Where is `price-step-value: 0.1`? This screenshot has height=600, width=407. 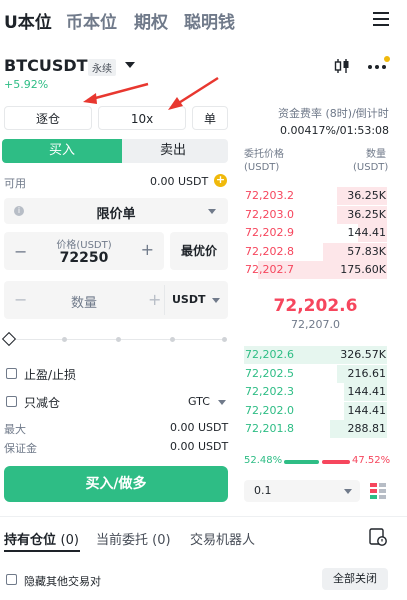 price-step-value: 0.1 is located at coordinates (263, 490).